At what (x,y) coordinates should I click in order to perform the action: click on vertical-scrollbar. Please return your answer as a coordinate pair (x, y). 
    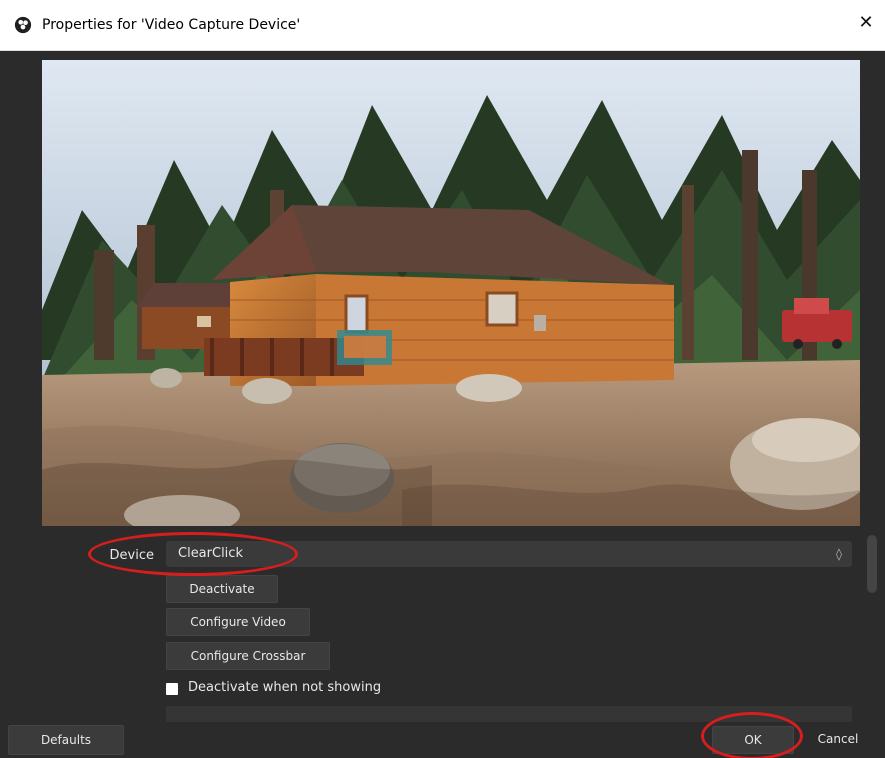
    Looking at the image, I should click on (872, 564).